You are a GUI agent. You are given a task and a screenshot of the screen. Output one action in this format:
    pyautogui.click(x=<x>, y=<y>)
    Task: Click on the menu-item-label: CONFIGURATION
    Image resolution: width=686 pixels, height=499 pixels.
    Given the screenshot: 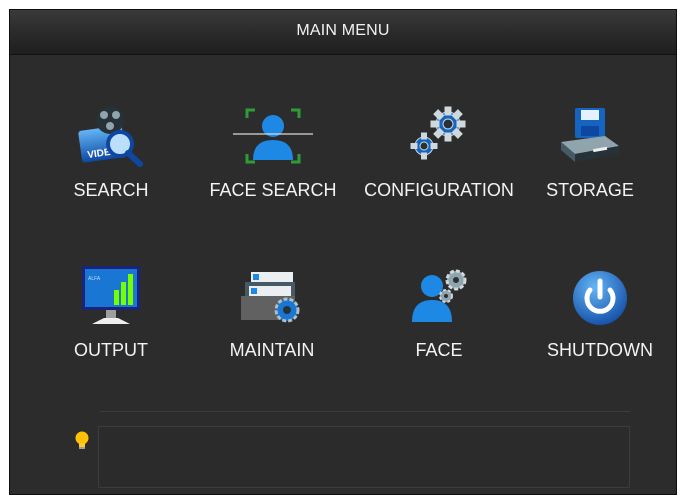 What is the action you would take?
    pyautogui.click(x=439, y=190)
    